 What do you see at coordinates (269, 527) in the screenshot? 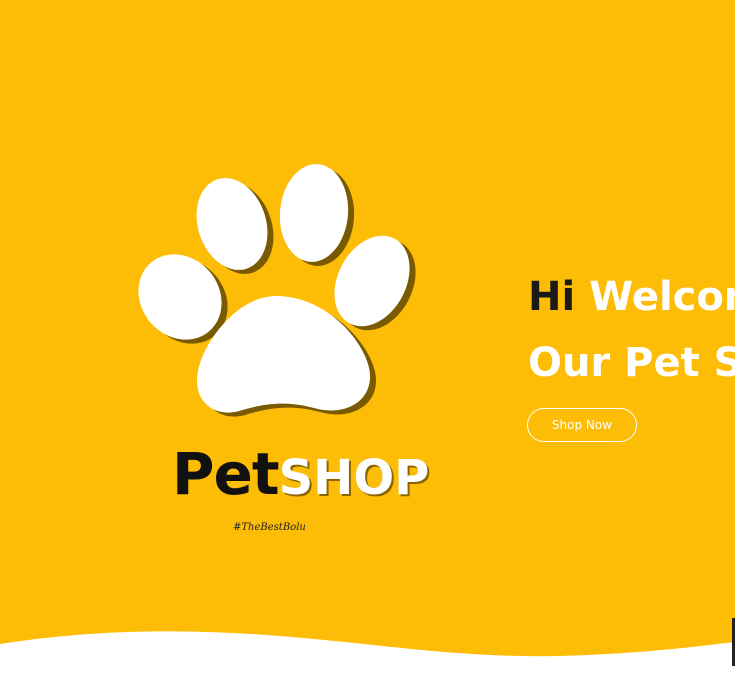
I see `brand-tagline: #TheBestBolu` at bounding box center [269, 527].